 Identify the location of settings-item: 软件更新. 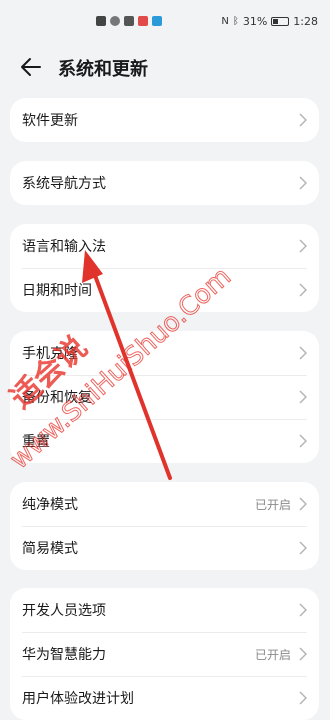
(164, 120).